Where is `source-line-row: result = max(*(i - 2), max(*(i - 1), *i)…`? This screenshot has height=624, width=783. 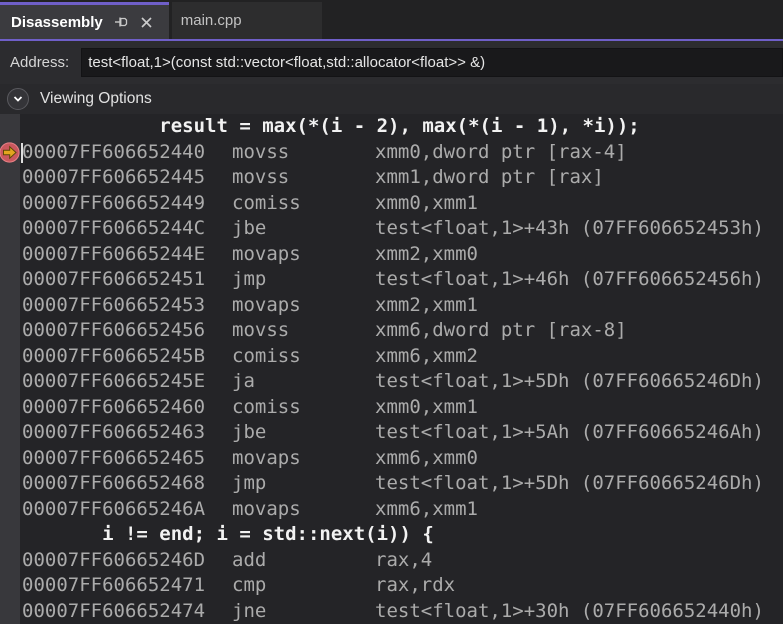 source-line-row: result = max(*(i - 2), max(*(i - 1), *i)… is located at coordinates (391, 127).